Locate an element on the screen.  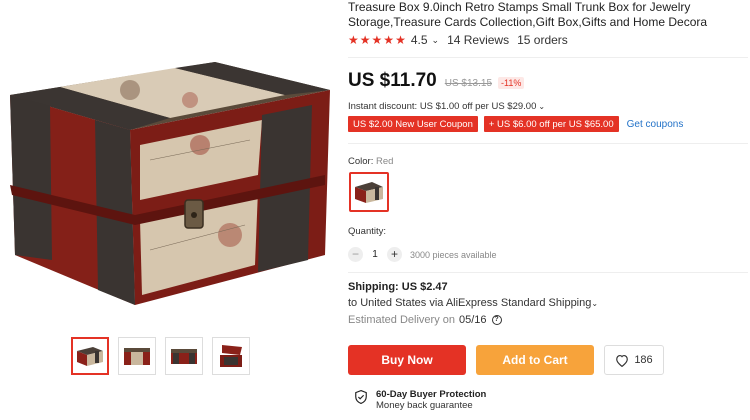
new-user-coupon: US $2.00 New User Coupon is located at coordinates (413, 124).